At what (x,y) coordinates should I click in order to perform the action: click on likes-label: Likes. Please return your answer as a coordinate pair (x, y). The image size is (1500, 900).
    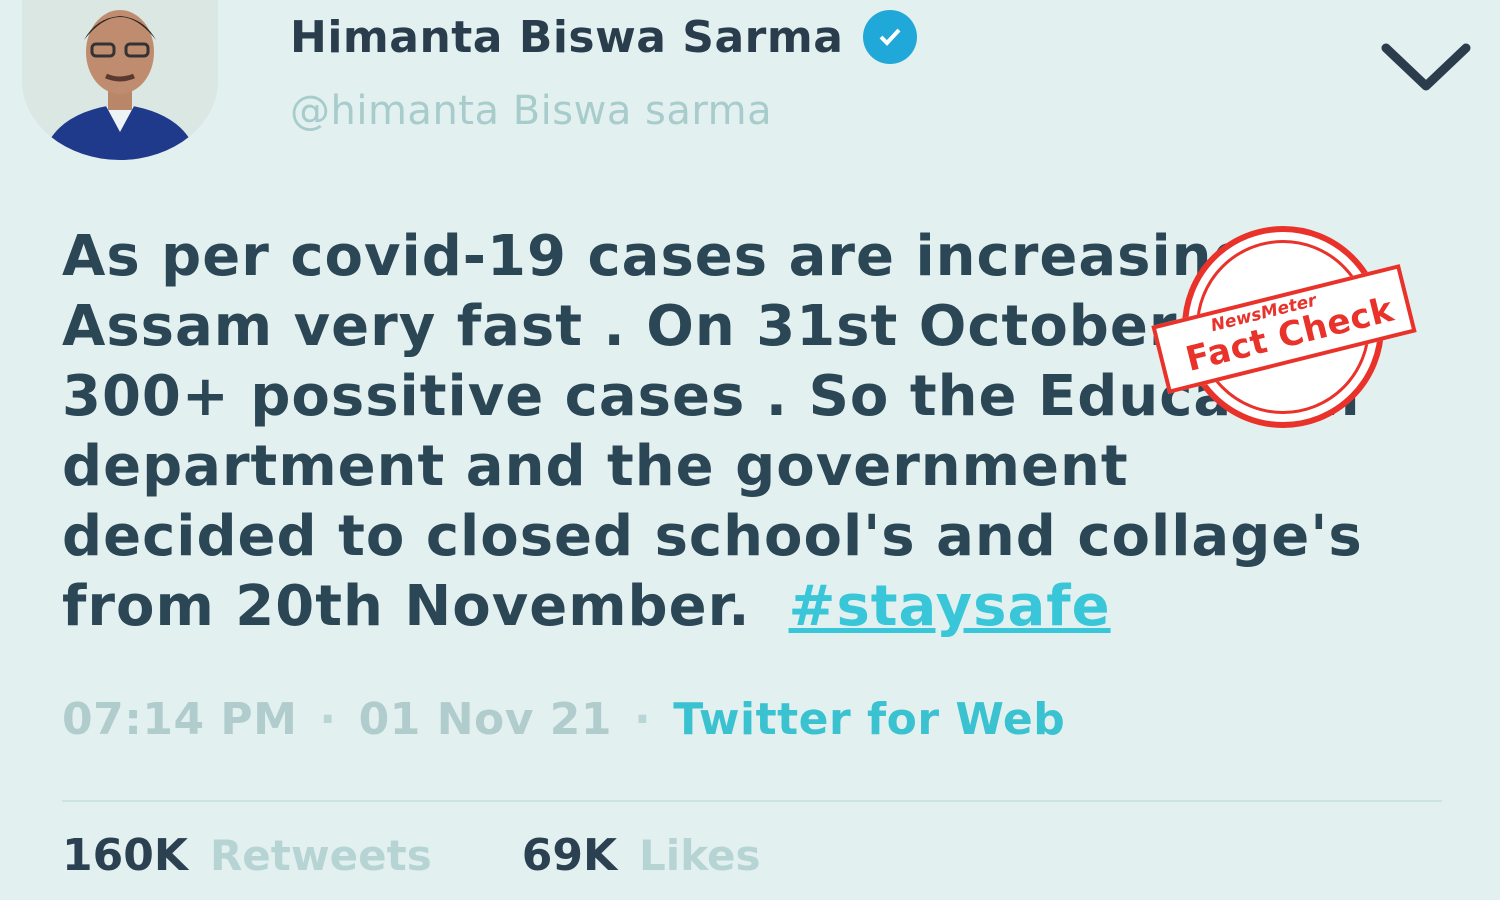
    Looking at the image, I should click on (699, 855).